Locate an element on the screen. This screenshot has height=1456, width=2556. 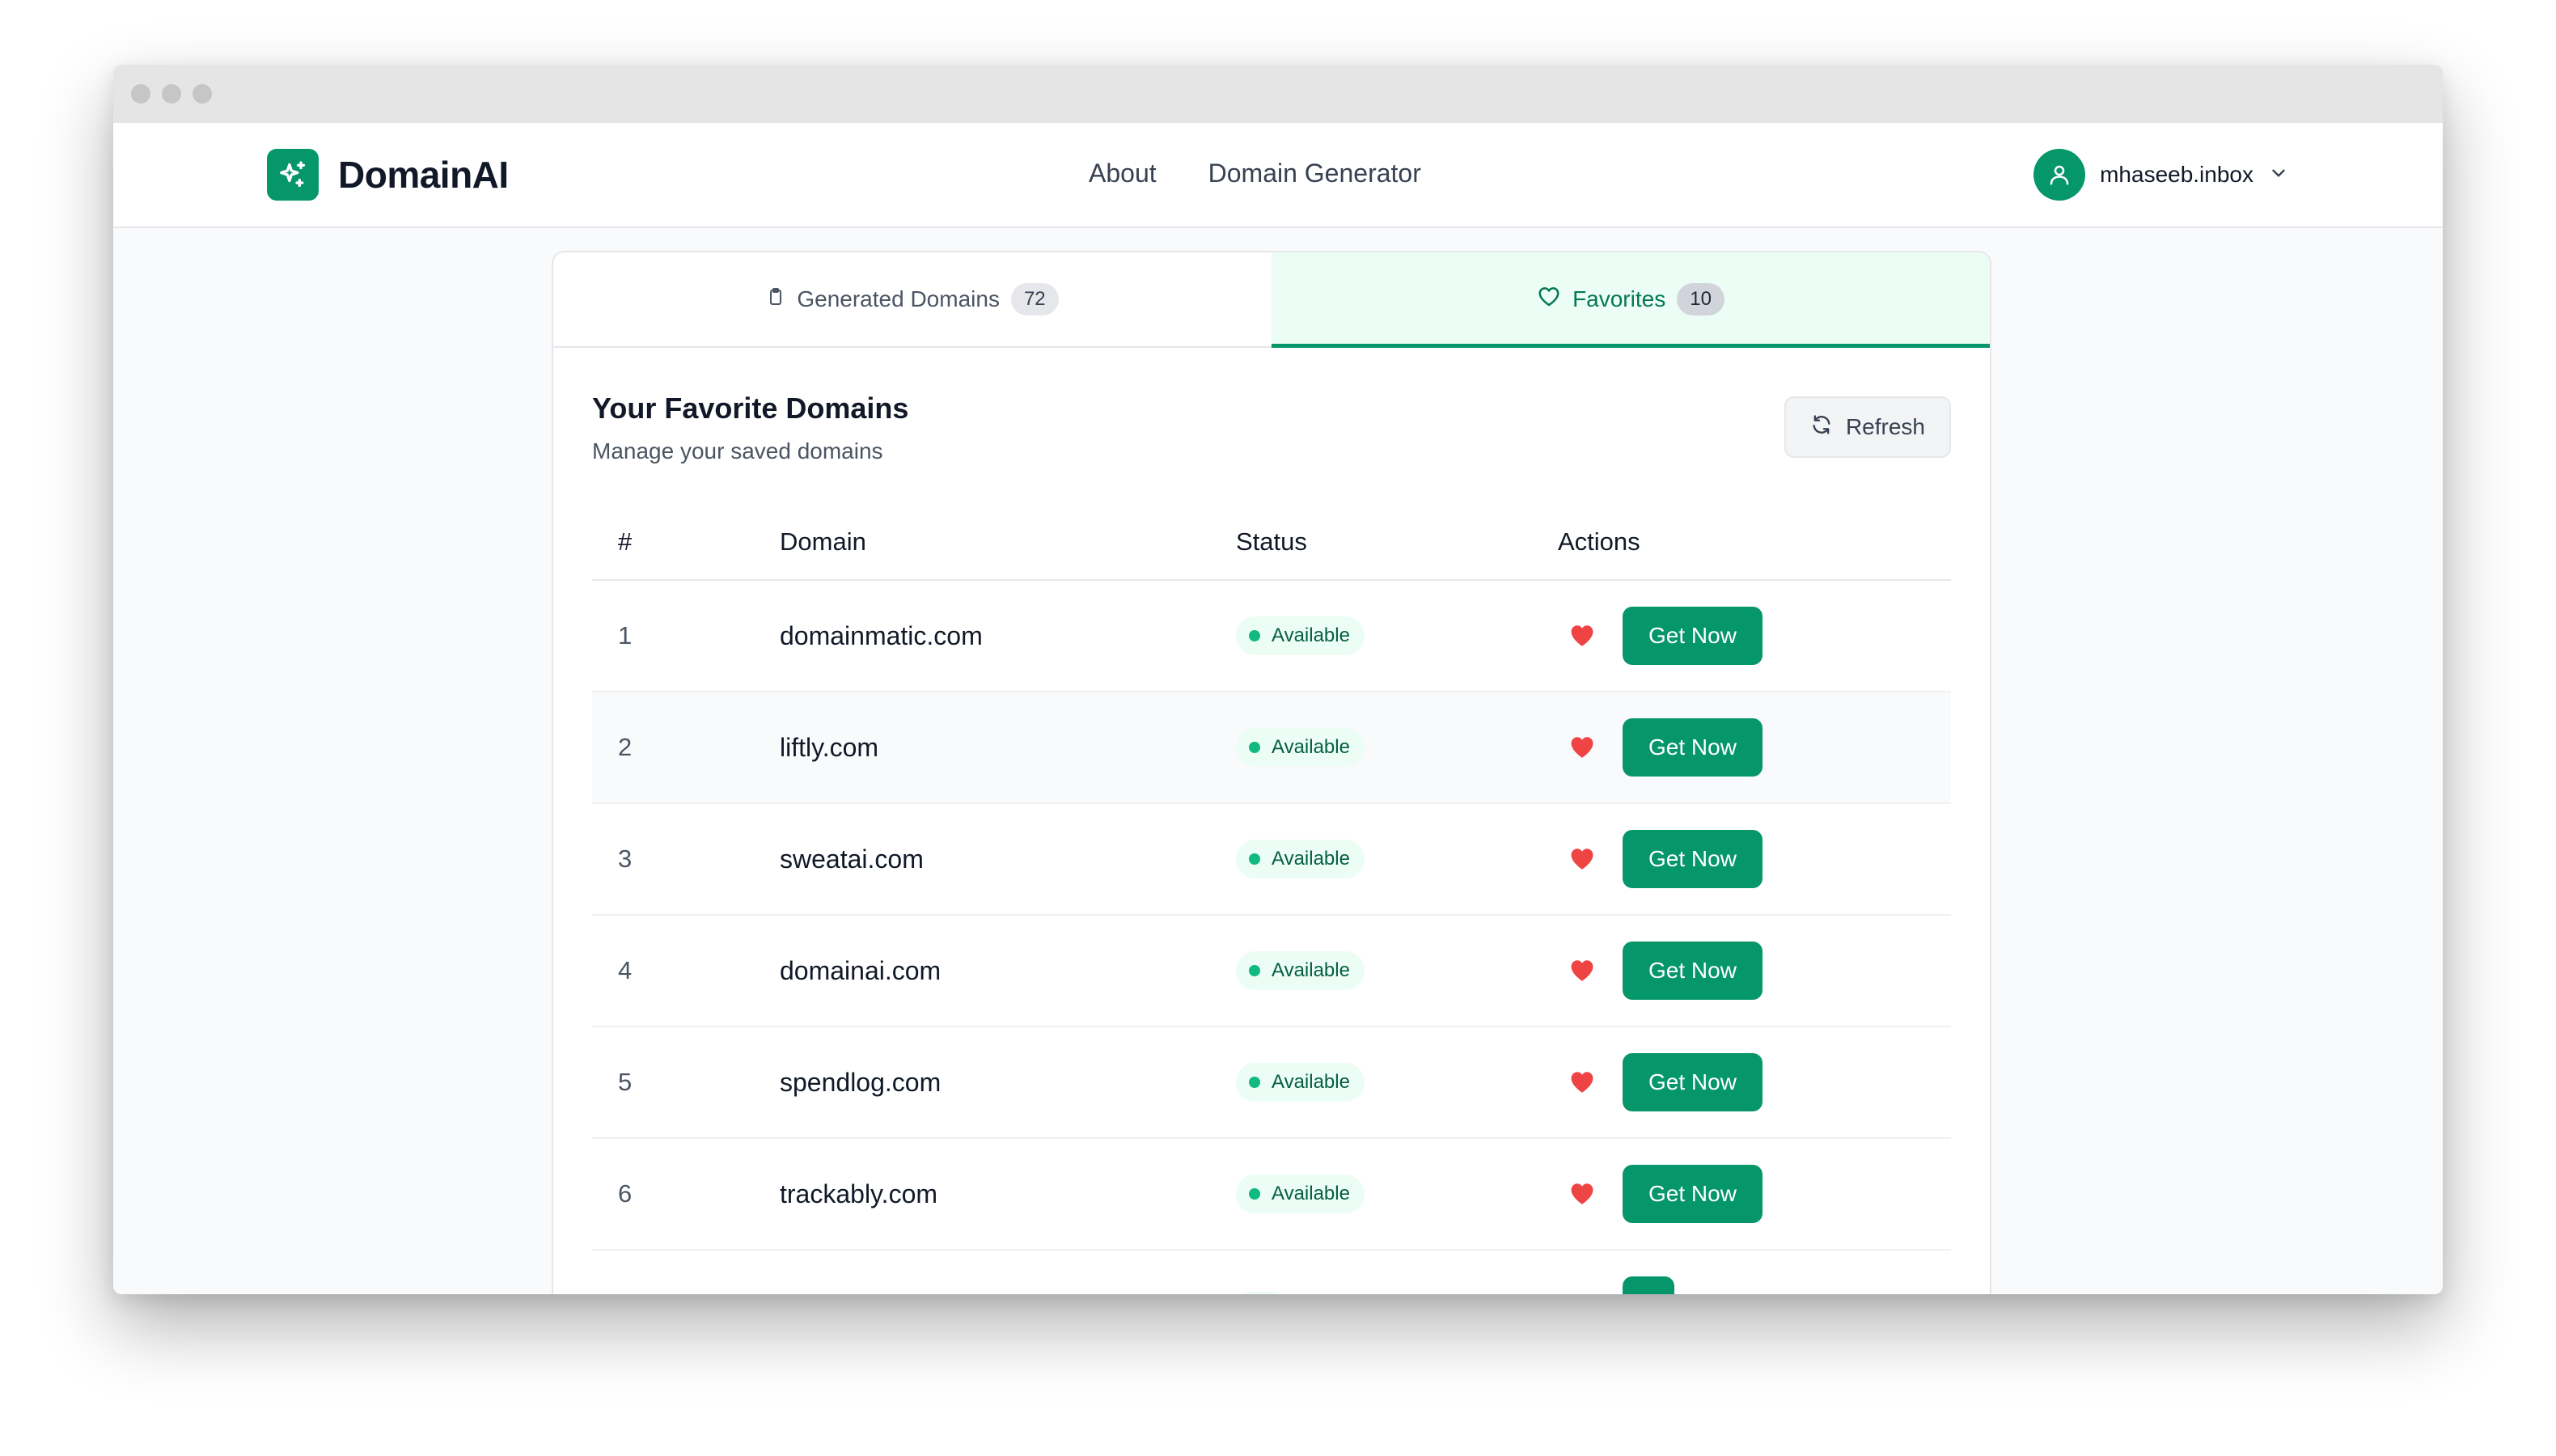
table-row: 6 trackably.com Available Get Now is located at coordinates (1271, 1194).